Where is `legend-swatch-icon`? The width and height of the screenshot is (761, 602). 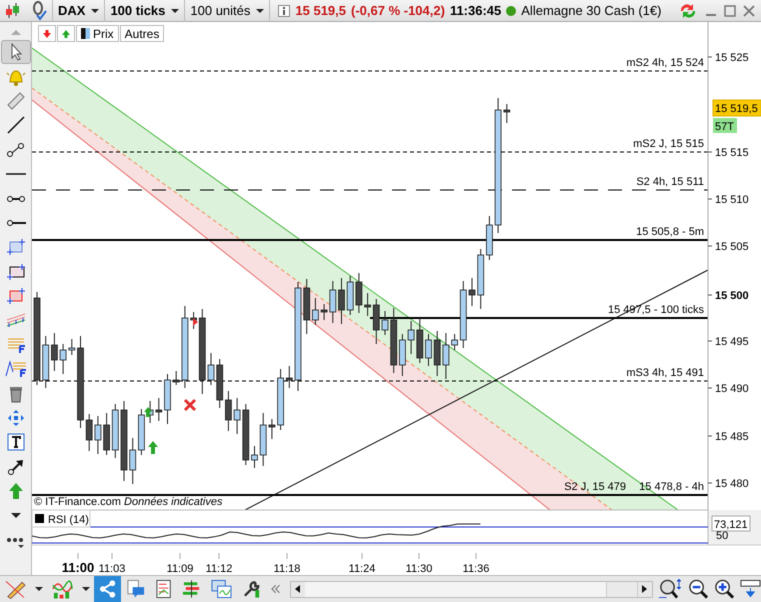
legend-swatch-icon is located at coordinates (39, 518).